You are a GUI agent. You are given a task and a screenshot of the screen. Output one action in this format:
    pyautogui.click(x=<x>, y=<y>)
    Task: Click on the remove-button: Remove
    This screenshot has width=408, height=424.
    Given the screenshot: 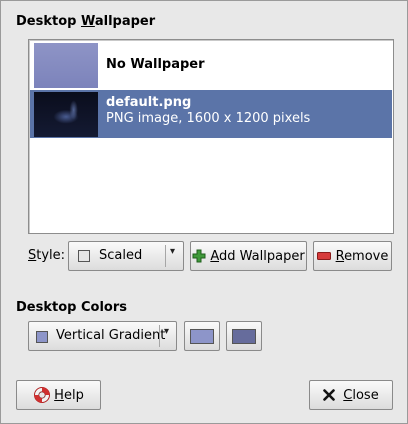 What is the action you would take?
    pyautogui.click(x=352, y=256)
    